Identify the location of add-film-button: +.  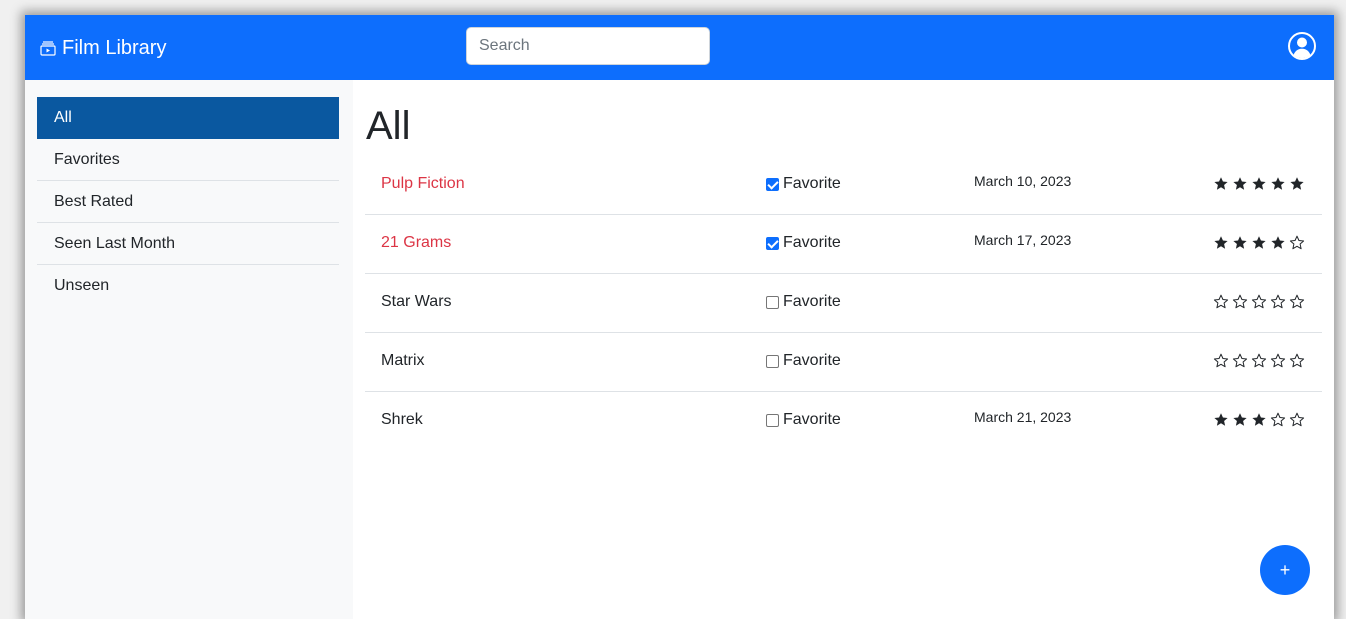
(1285, 570).